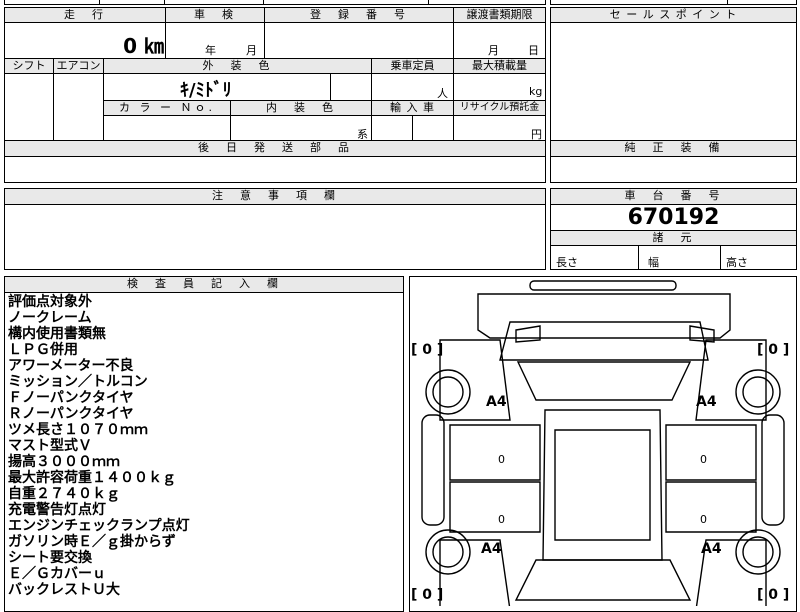 This screenshot has width=800, height=612. Describe the element at coordinates (206, 90) in the screenshot. I see `exterior-color-value: ｷ/ﾐﾄﾞﾘ` at that location.